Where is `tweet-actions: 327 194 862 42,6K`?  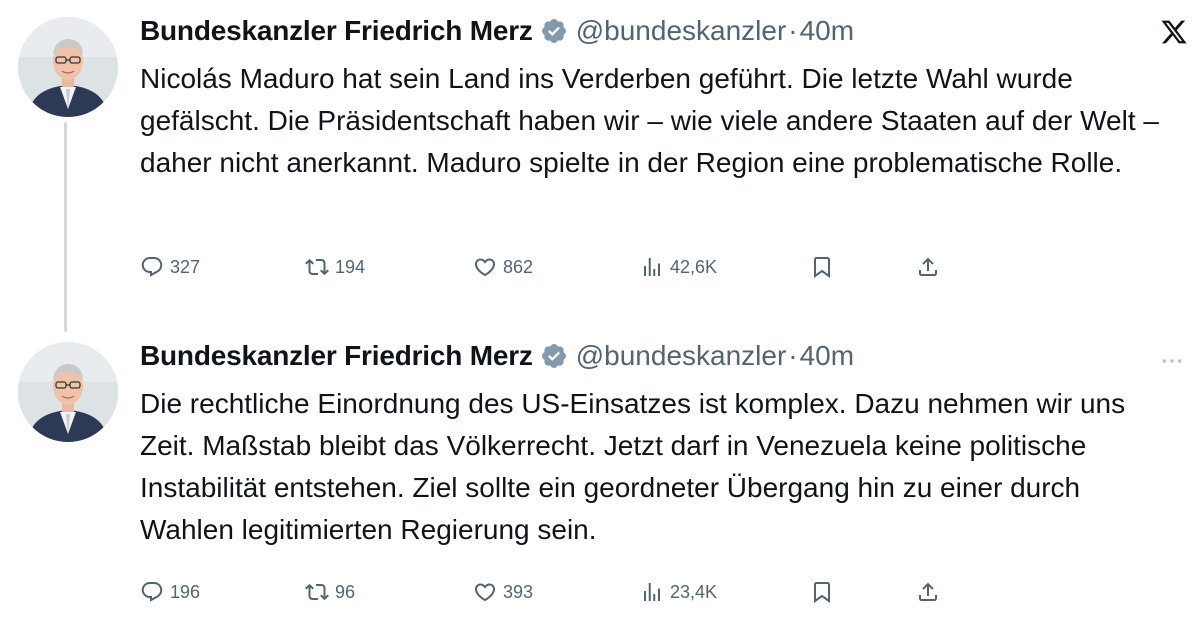
tweet-actions: 327 194 862 42,6K is located at coordinates (550, 267).